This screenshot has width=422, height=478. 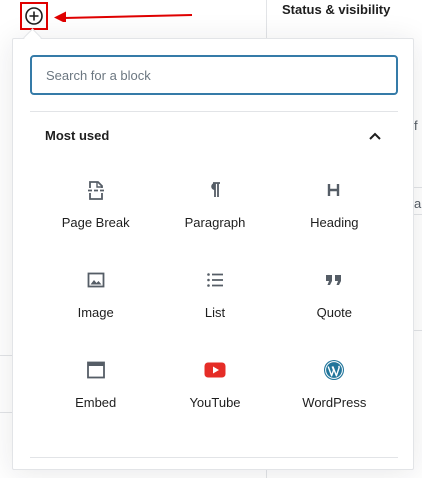 What do you see at coordinates (214, 111) in the screenshot?
I see `search-divider` at bounding box center [214, 111].